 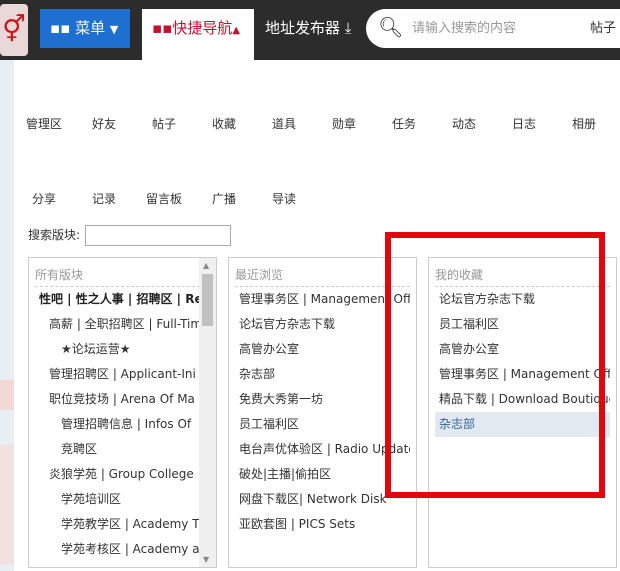 What do you see at coordinates (319, 524) in the screenshot?
I see `forum-list-item: 亚欧套图 | PICS Sets` at bounding box center [319, 524].